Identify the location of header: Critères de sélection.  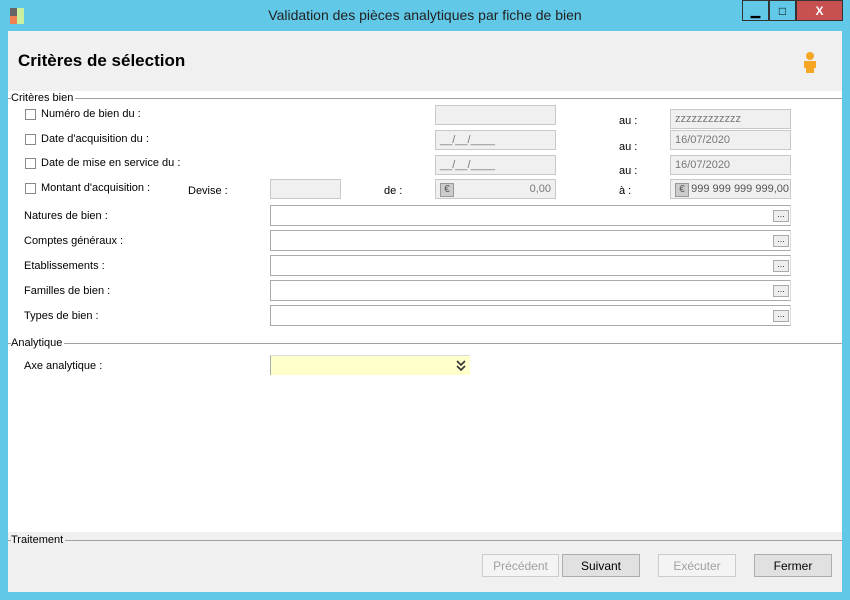
(425, 61).